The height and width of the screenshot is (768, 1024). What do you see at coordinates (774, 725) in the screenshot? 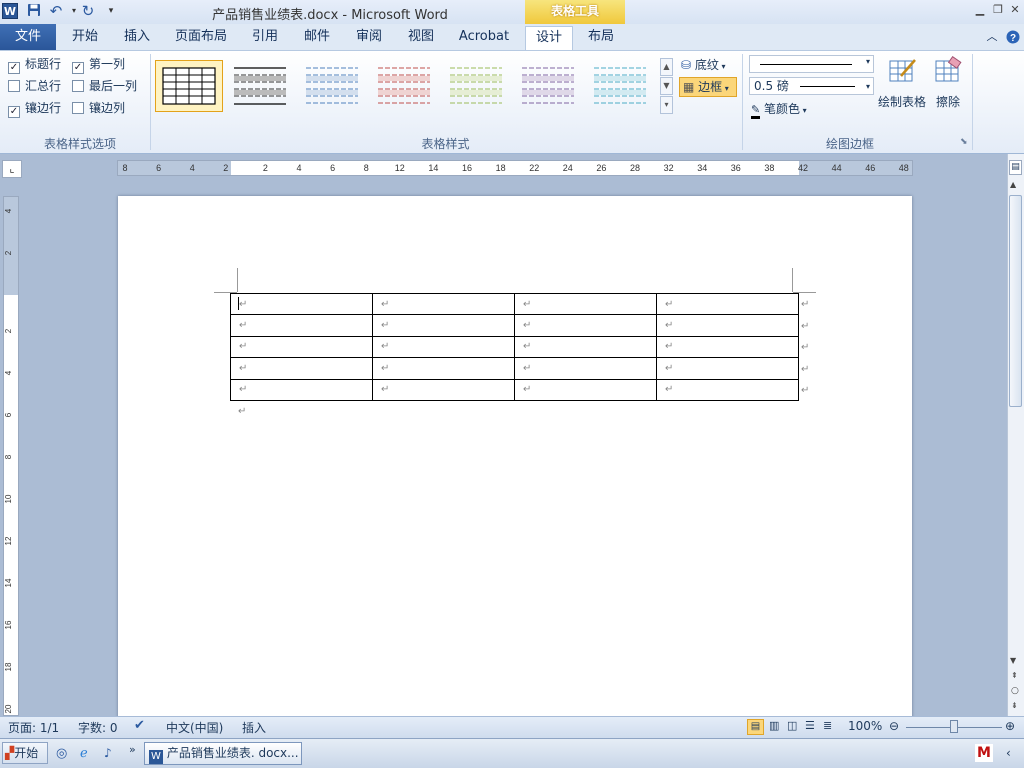
I see `reading-layout-icon: ▥` at bounding box center [774, 725].